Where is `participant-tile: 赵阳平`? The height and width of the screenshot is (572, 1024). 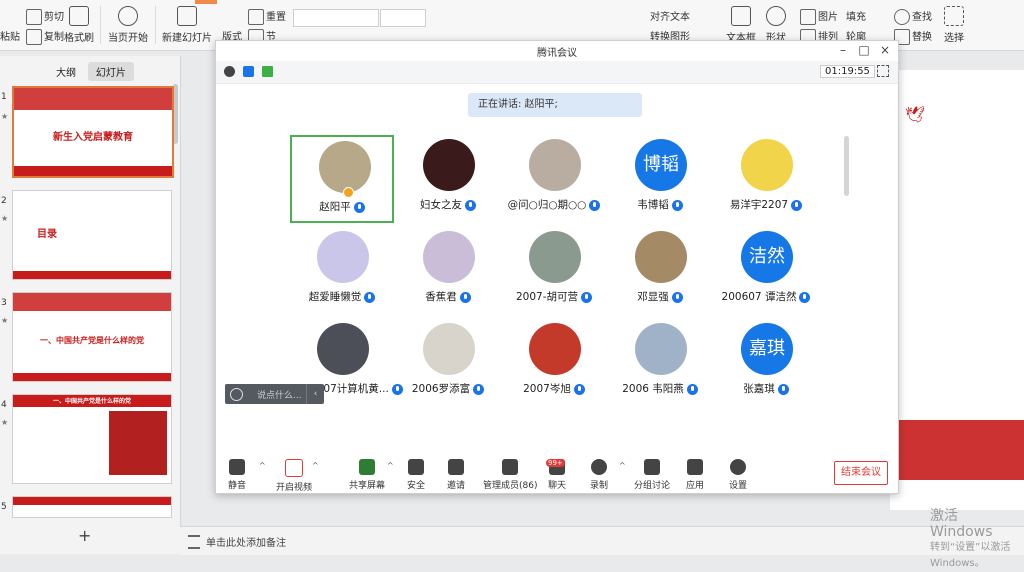 participant-tile: 赵阳平 is located at coordinates (342, 179).